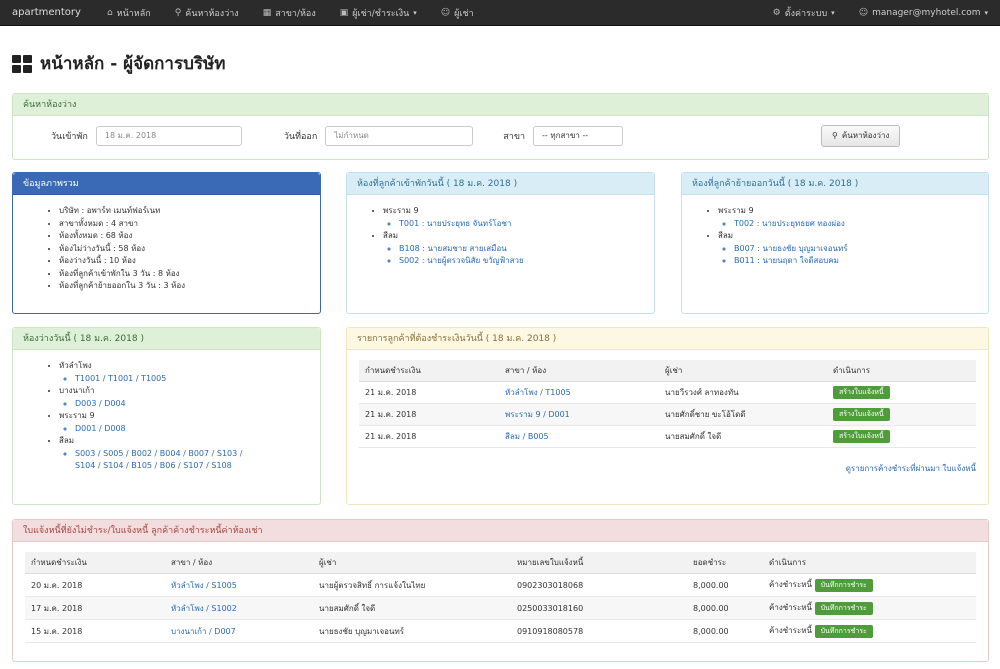  I want to click on search-icon: ⚲, so click(835, 135).